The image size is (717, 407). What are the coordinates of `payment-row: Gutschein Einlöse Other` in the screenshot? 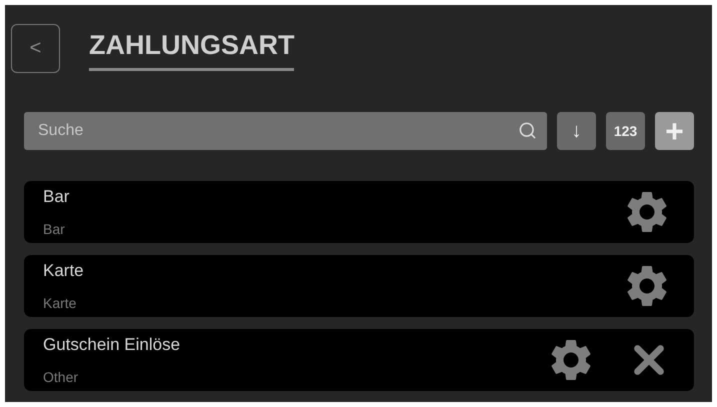 It's located at (359, 360).